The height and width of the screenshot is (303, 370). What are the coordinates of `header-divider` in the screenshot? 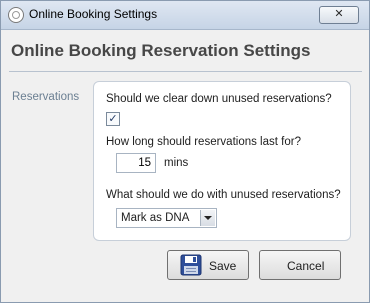 It's located at (185, 71).